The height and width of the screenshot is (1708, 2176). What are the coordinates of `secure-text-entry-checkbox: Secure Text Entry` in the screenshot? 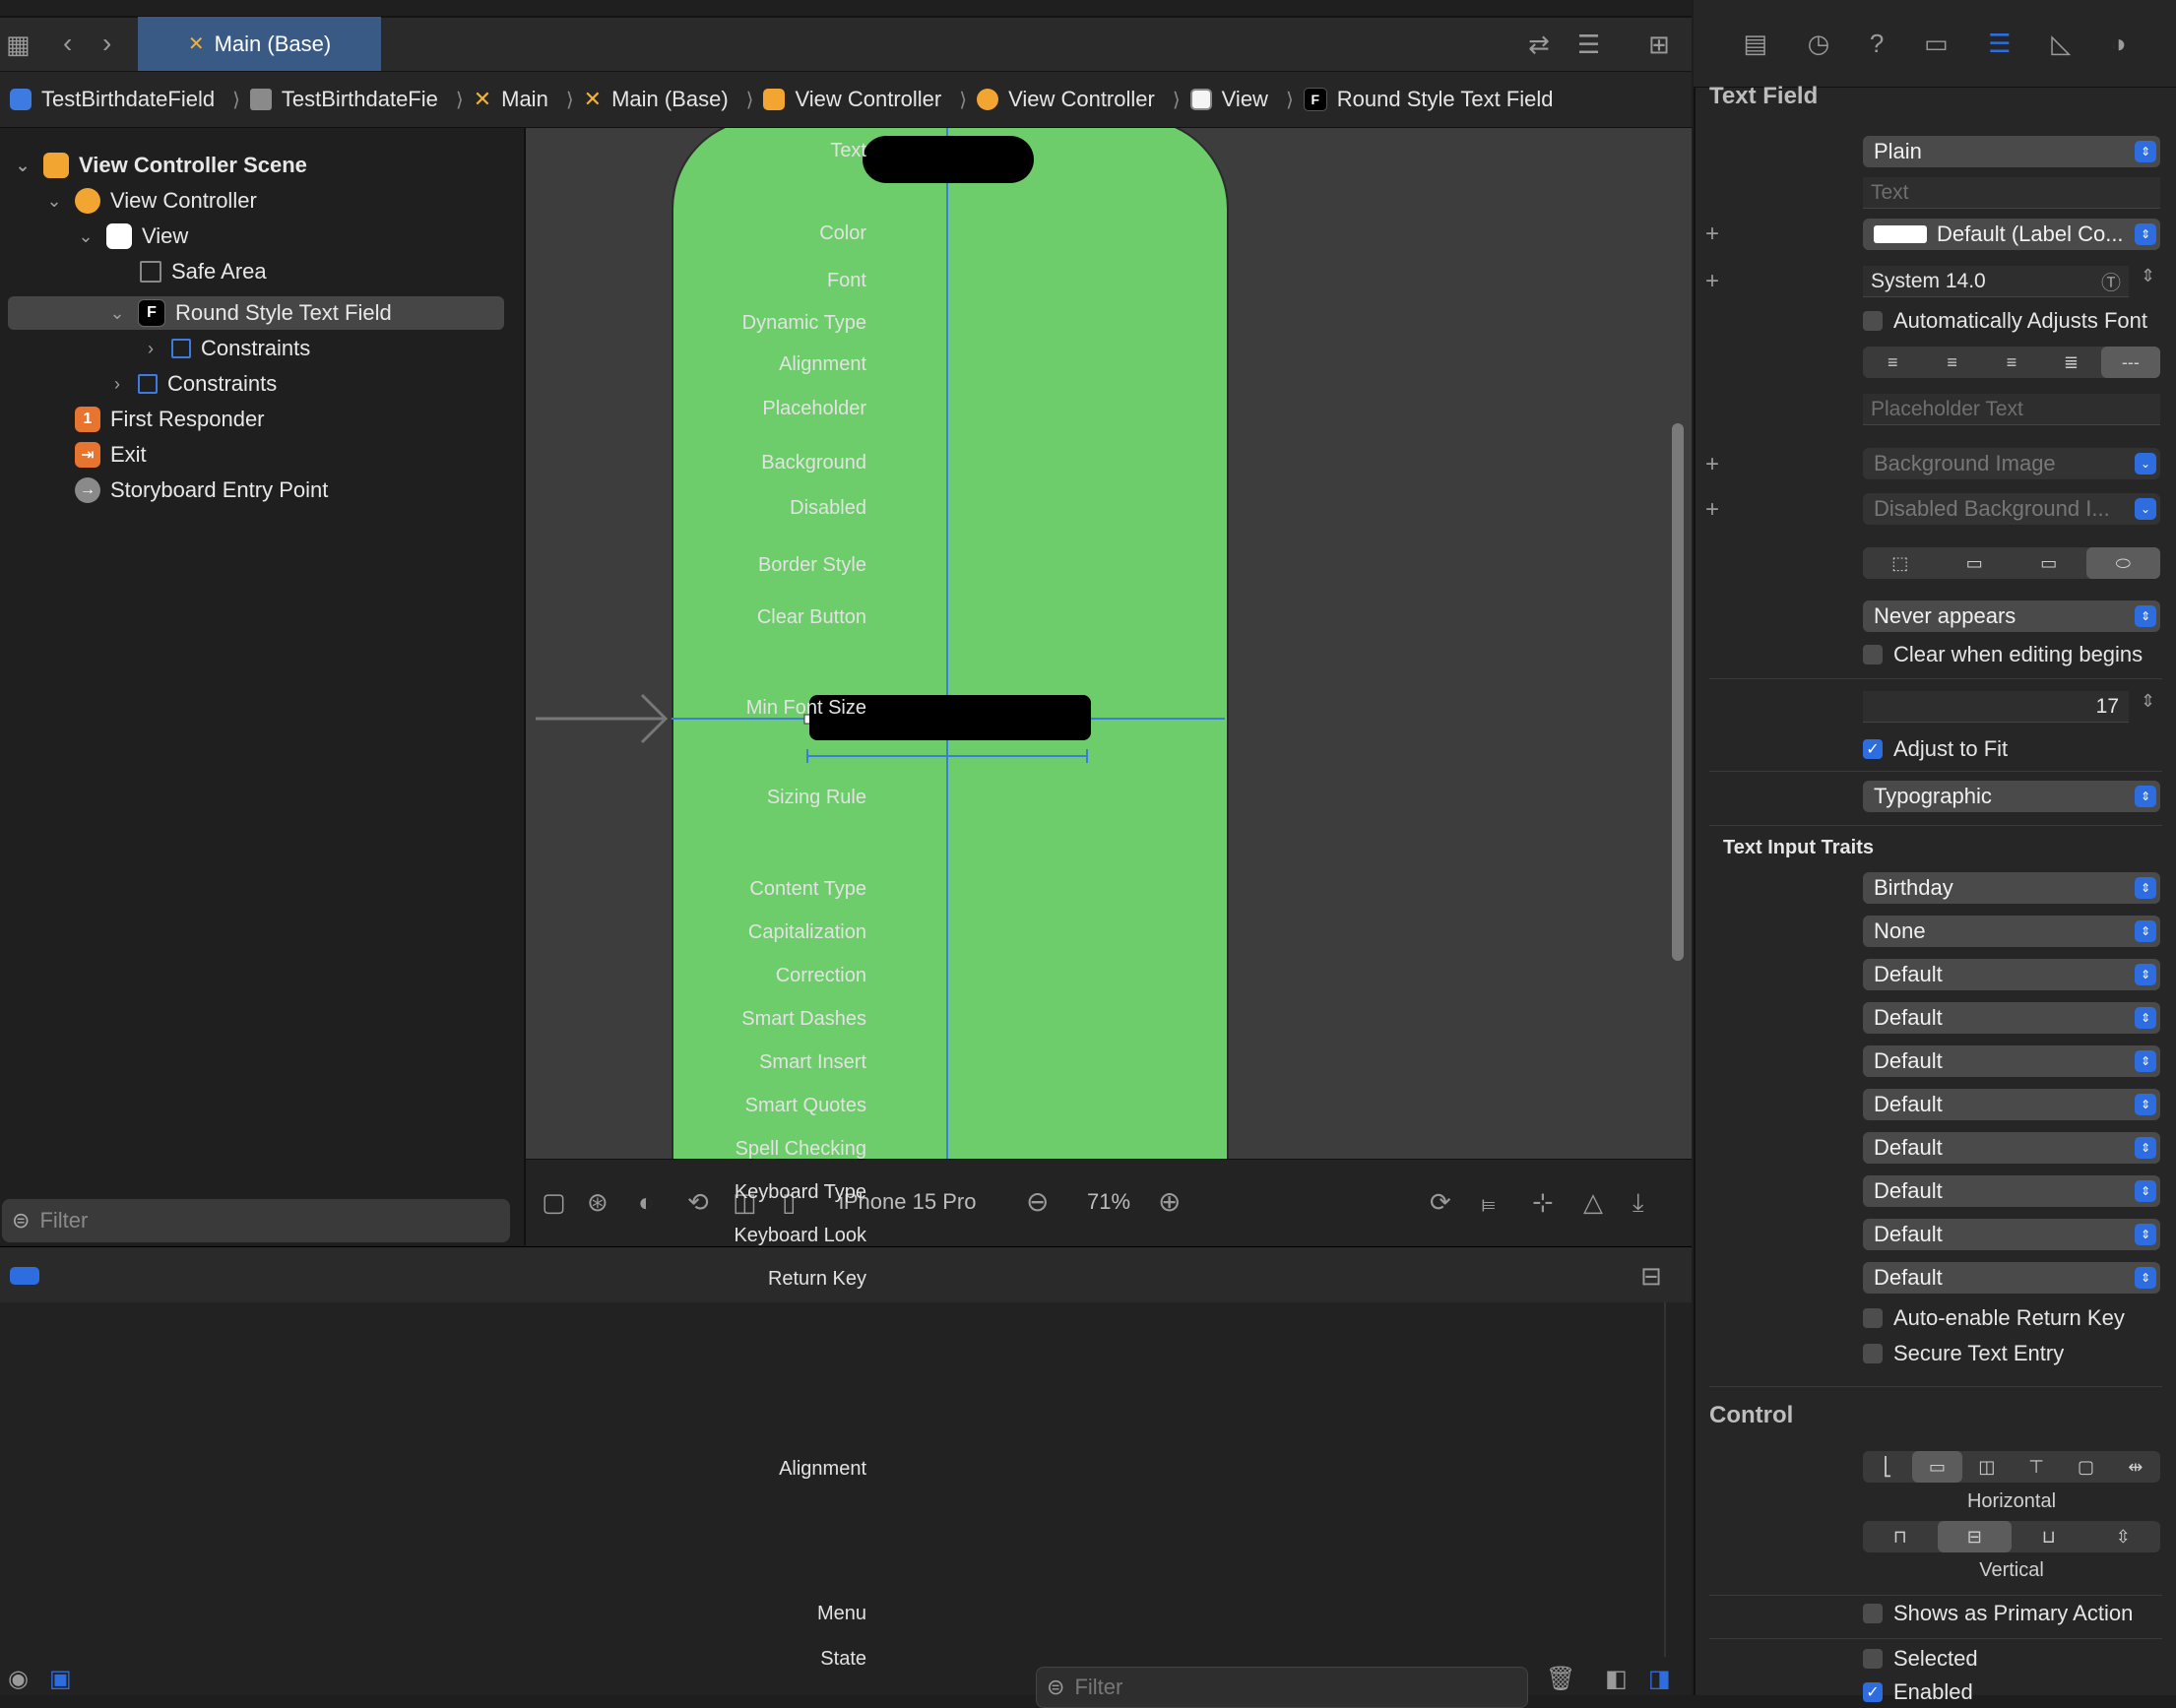 It's located at (1963, 1353).